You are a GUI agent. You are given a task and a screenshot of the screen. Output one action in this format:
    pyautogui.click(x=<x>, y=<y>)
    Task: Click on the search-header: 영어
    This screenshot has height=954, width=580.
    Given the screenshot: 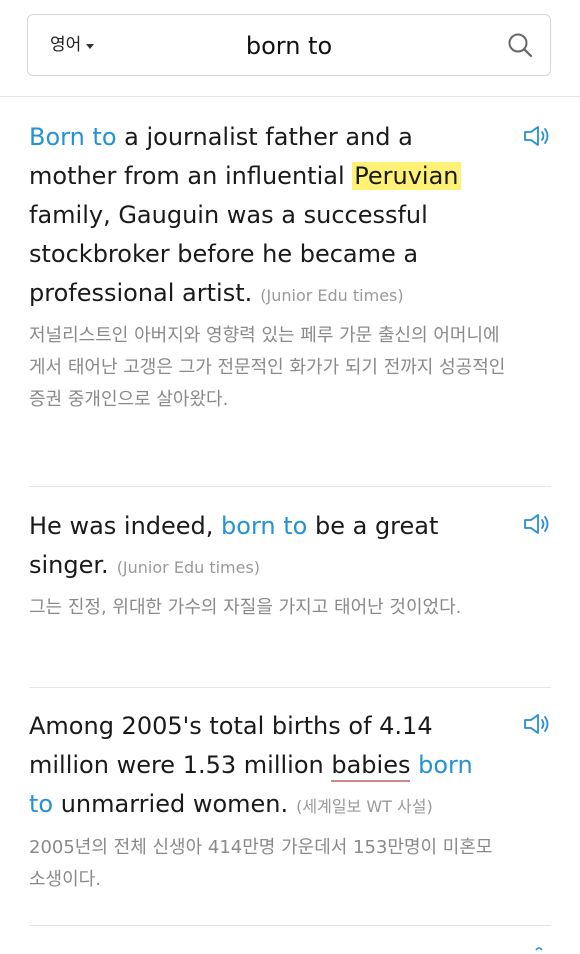 What is the action you would take?
    pyautogui.click(x=290, y=48)
    